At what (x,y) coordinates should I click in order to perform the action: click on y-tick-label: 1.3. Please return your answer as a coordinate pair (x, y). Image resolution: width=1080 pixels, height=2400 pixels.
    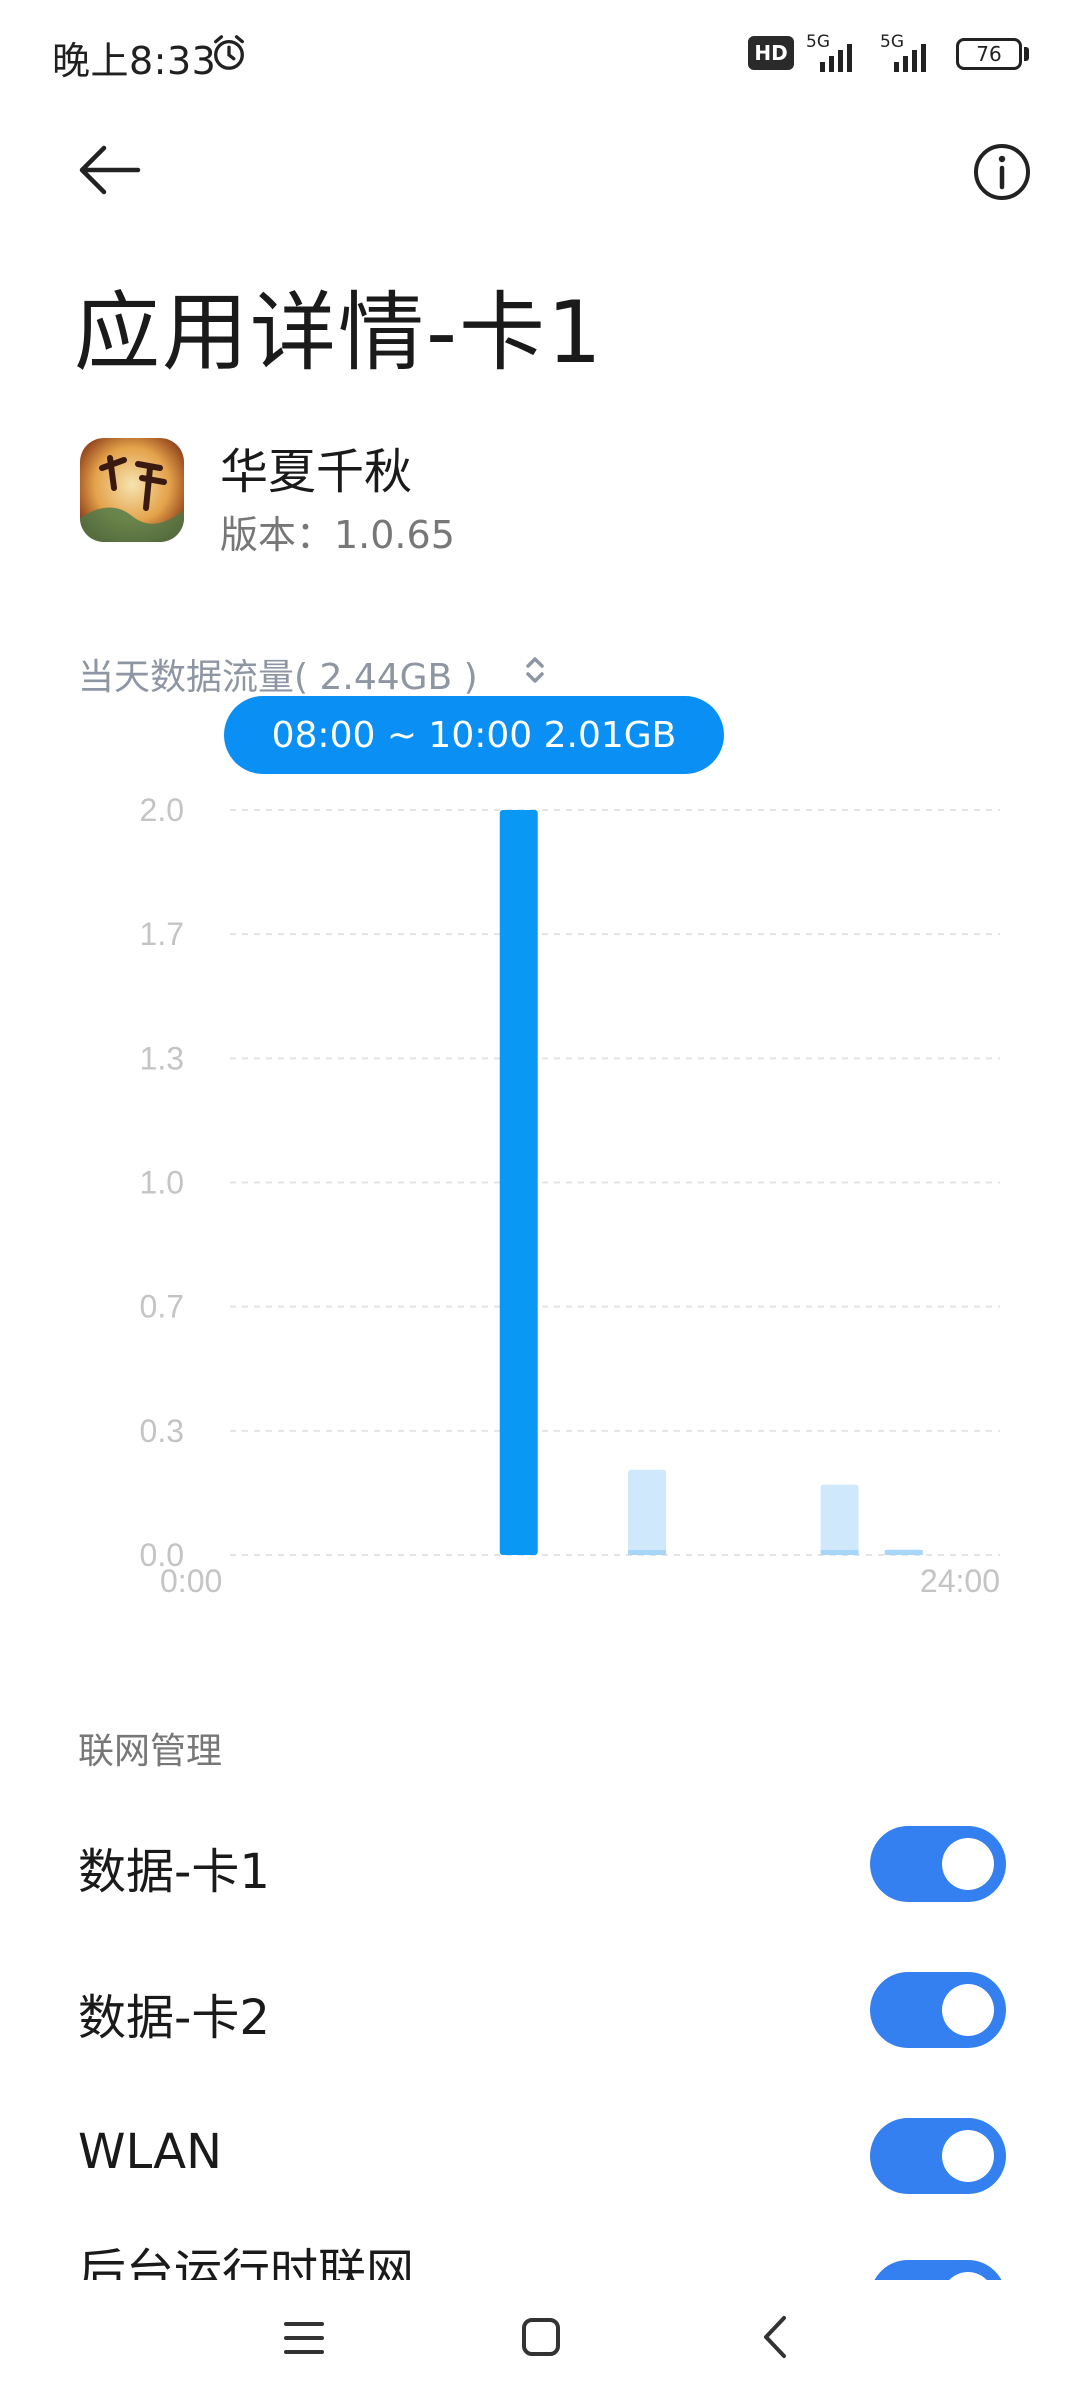
    Looking at the image, I should click on (162, 1058).